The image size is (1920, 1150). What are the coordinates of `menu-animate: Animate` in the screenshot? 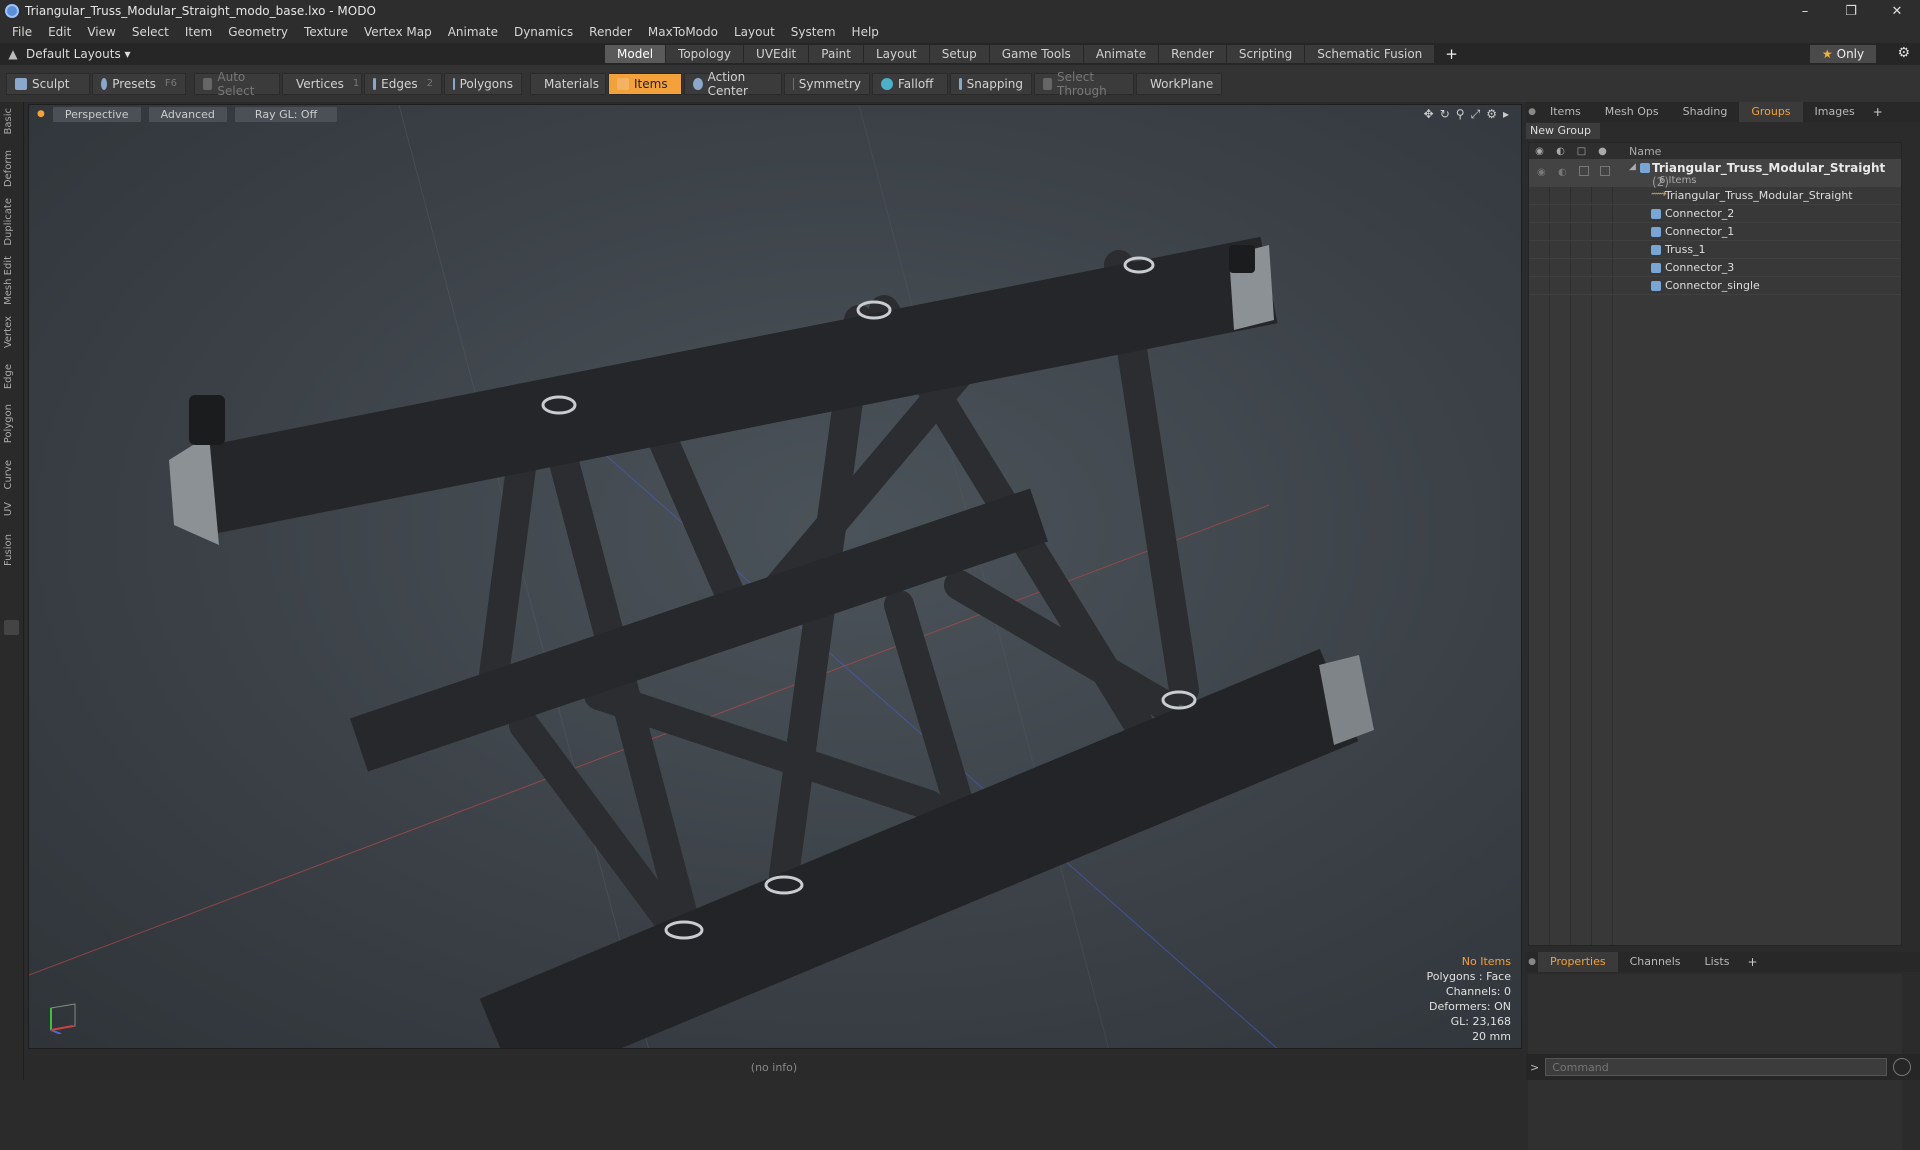 It's located at (473, 32).